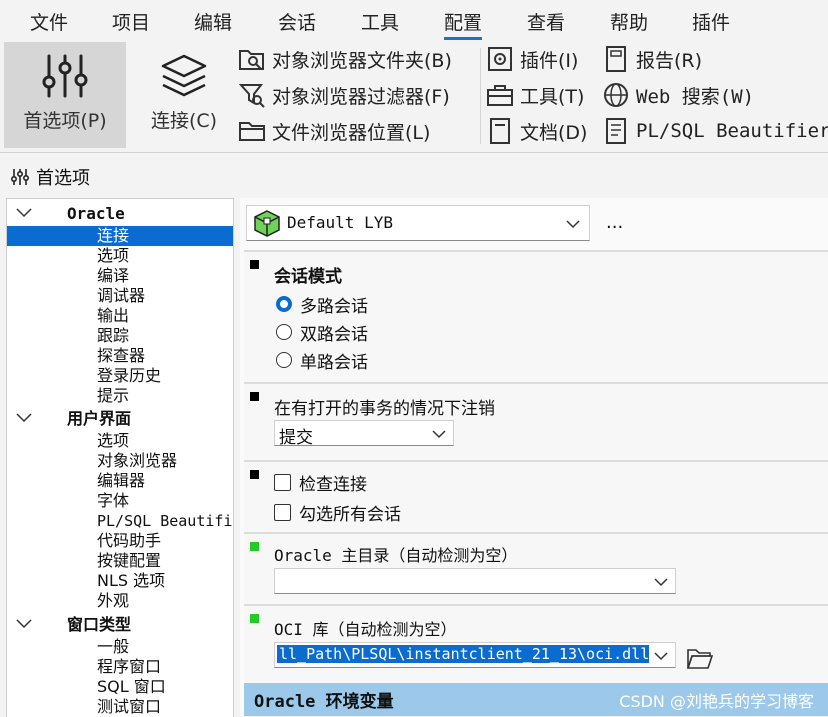  I want to click on beautifier-button: PL/SQL Beautifier, so click(715, 131).